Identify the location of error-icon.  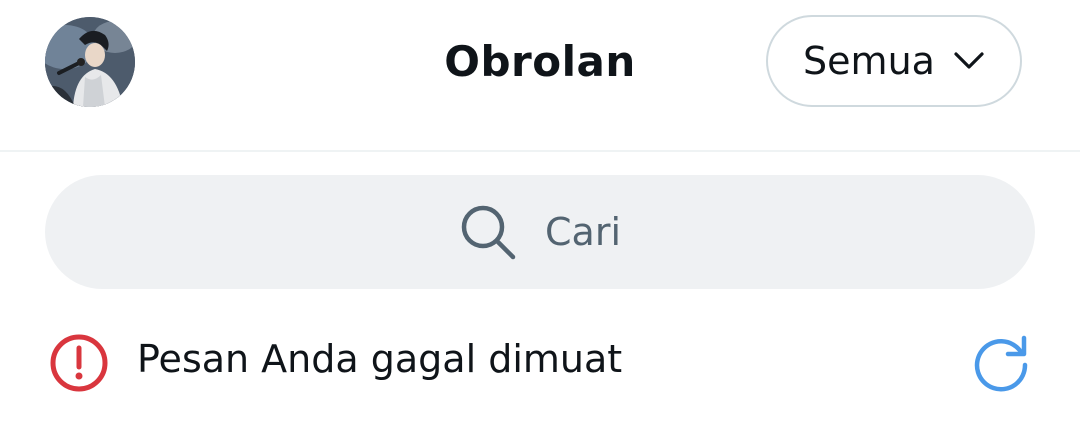
(79, 363).